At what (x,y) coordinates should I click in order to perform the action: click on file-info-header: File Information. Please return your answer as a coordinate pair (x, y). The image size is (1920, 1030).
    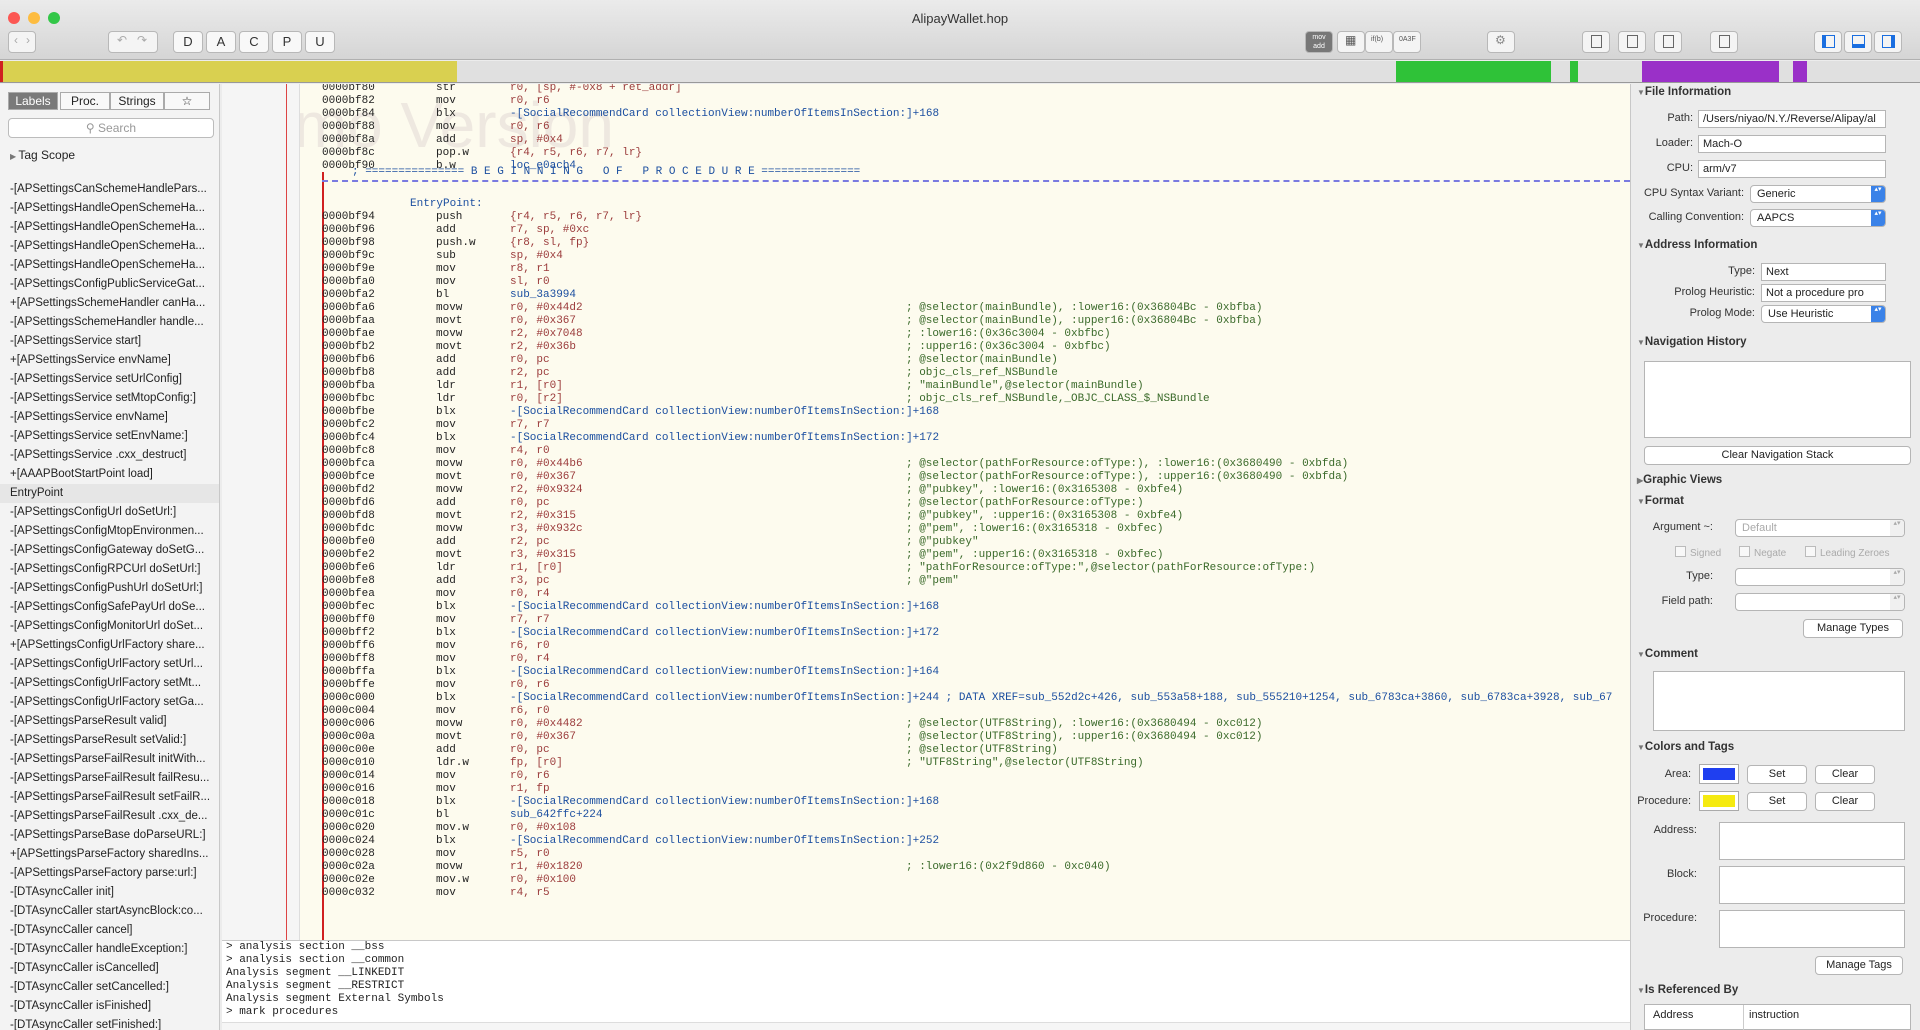
    Looking at the image, I should click on (1684, 92).